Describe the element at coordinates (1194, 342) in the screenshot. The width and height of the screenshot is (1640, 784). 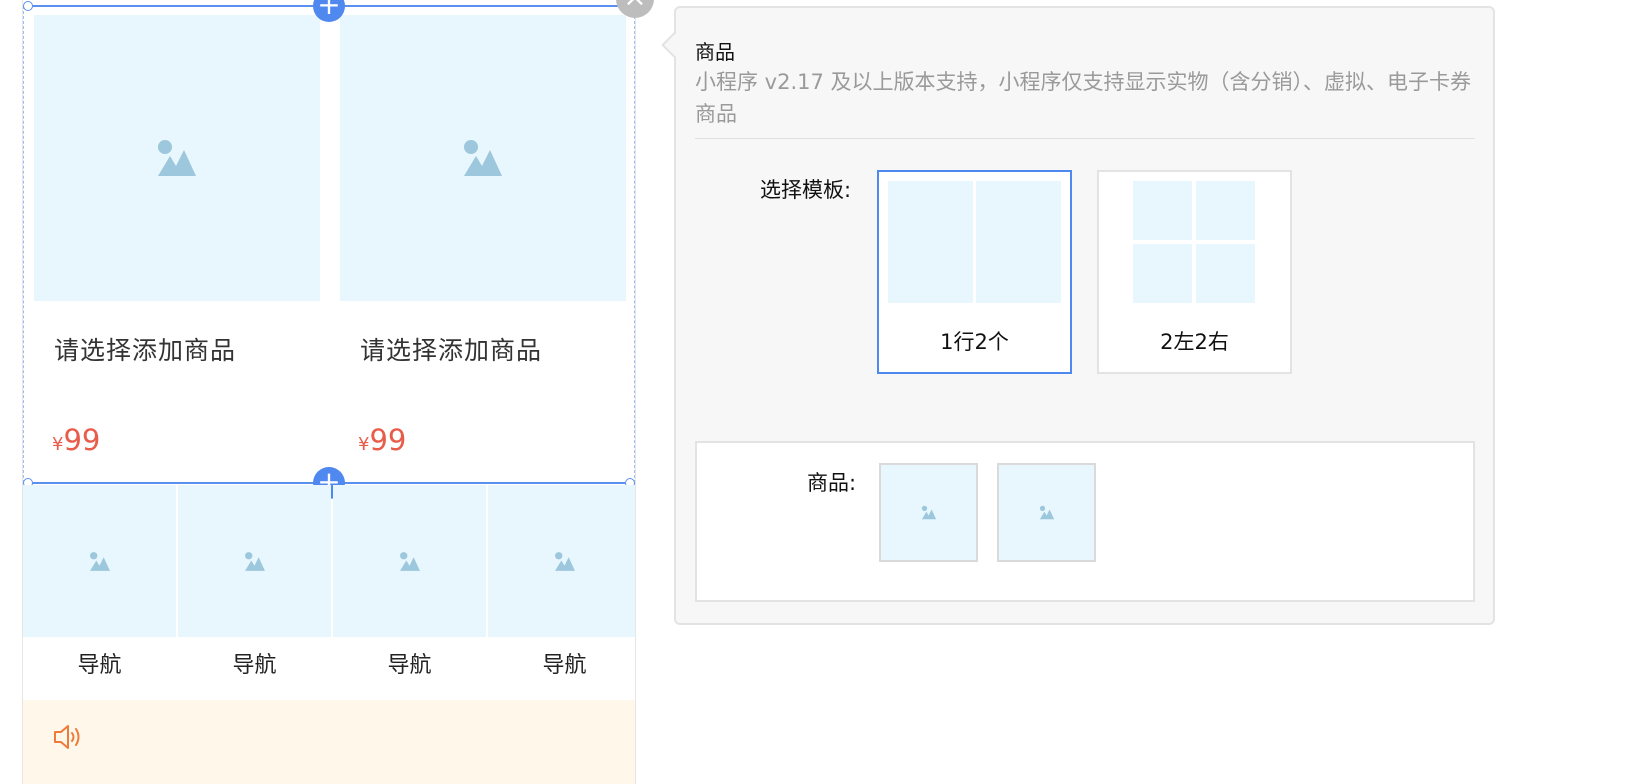
I see `template-option-label: 2左2右` at that location.